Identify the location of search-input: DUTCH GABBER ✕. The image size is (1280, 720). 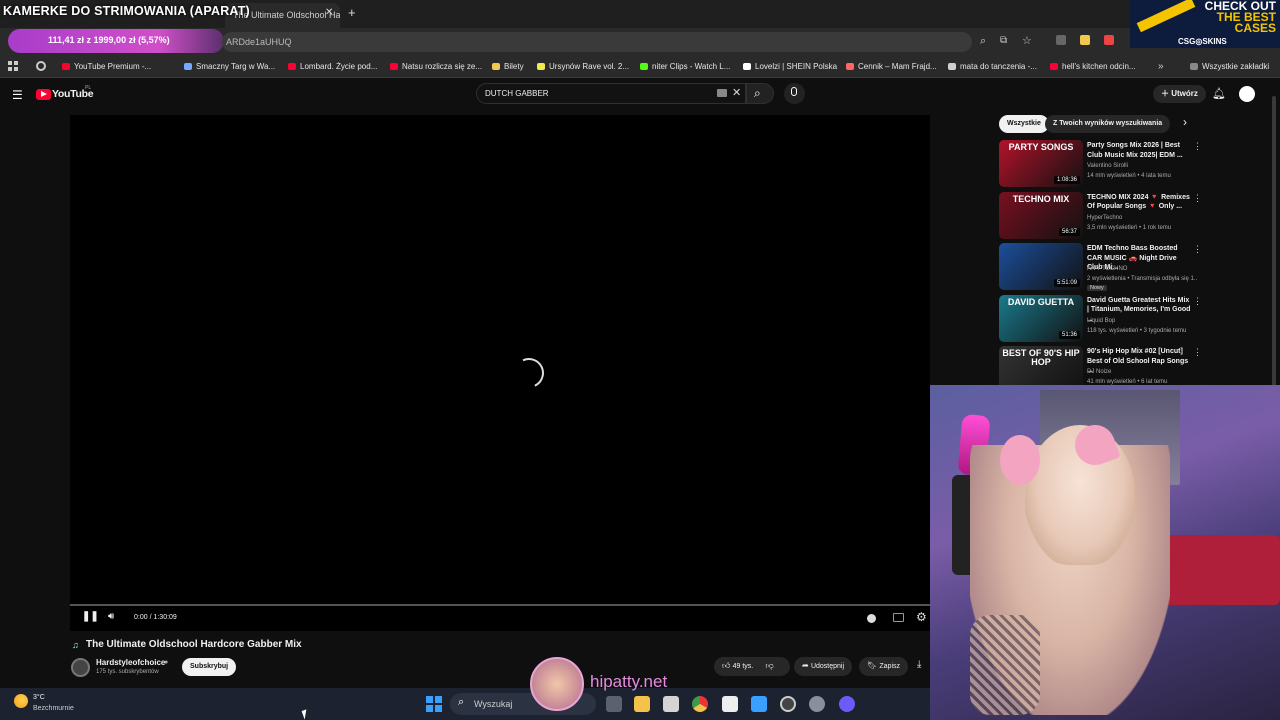
(611, 93).